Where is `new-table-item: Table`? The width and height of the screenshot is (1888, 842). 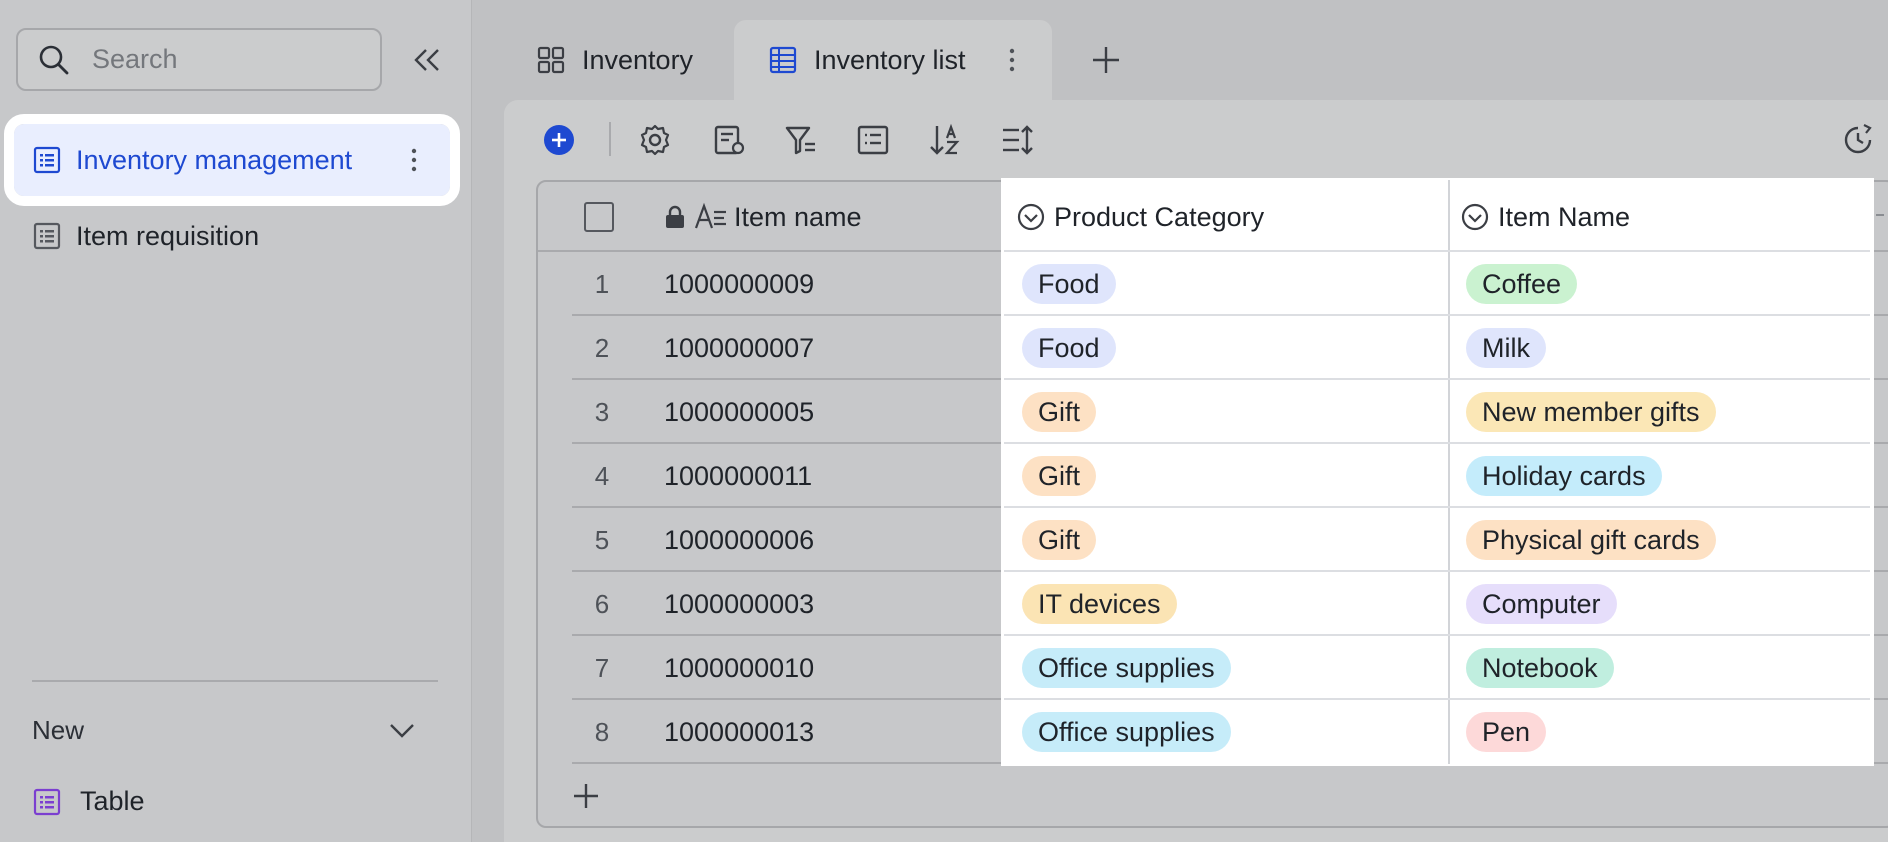
new-table-item: Table is located at coordinates (88, 801).